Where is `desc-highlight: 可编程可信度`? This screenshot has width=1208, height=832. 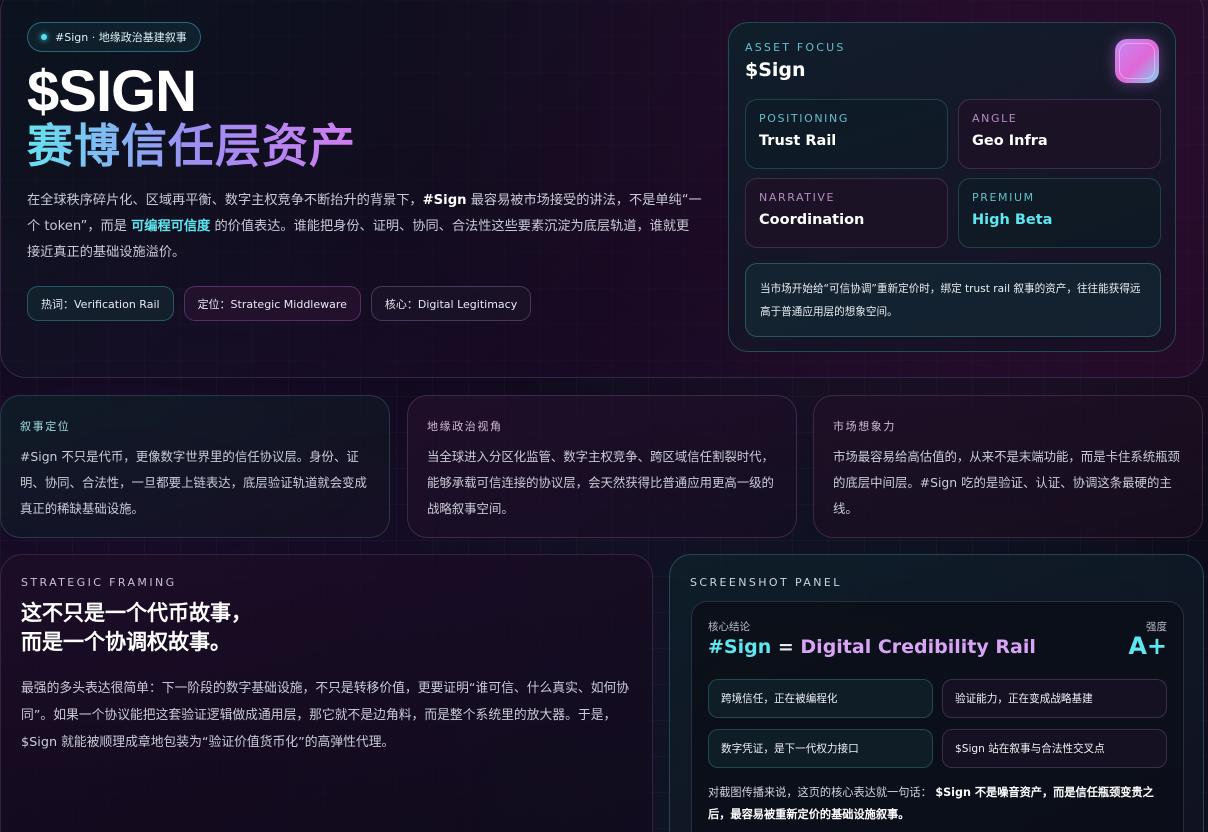 desc-highlight: 可编程可信度 is located at coordinates (171, 226).